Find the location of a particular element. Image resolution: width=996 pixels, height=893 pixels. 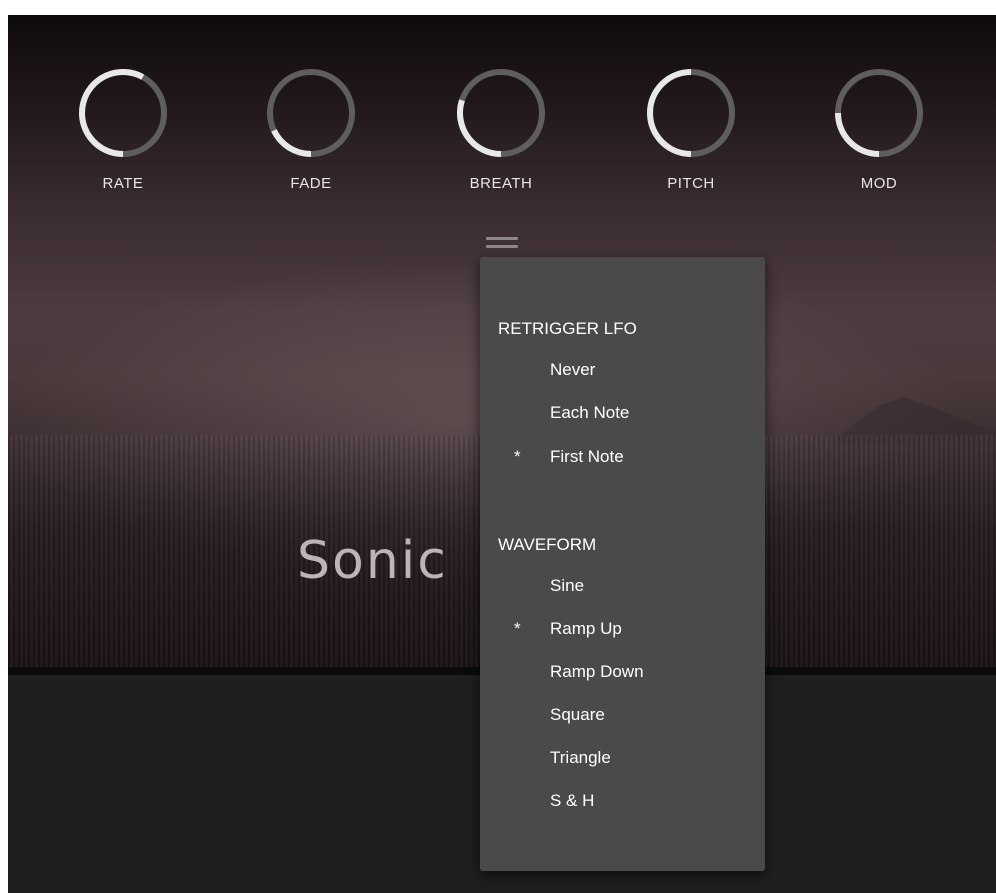

mod-knob-label: MOD is located at coordinates (879, 183).